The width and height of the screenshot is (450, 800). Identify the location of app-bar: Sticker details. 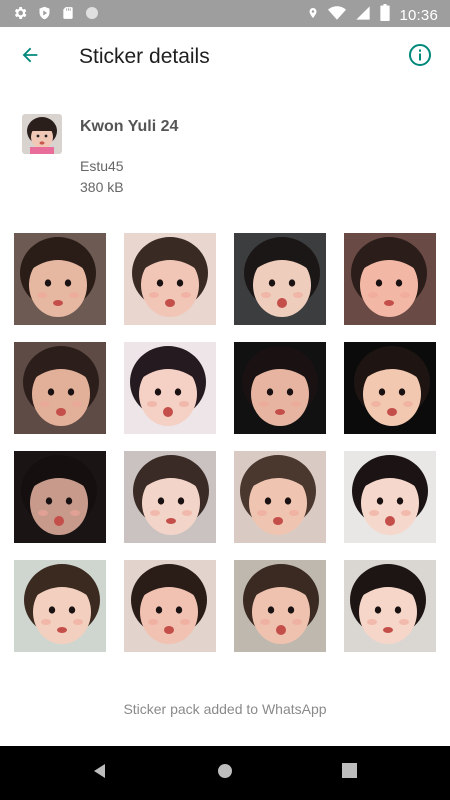
(225, 57).